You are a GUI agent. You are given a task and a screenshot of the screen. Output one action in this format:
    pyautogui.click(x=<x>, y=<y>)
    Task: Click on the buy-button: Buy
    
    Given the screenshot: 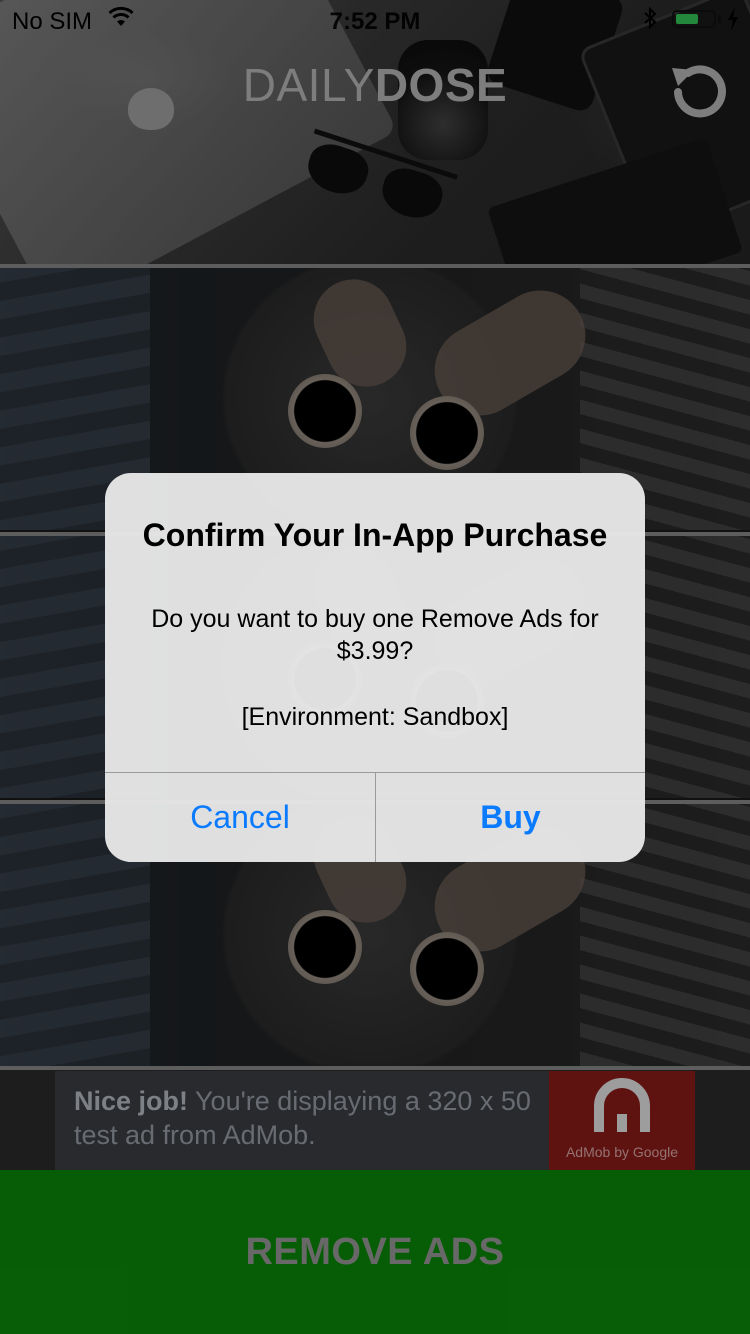 What is the action you would take?
    pyautogui.click(x=510, y=817)
    